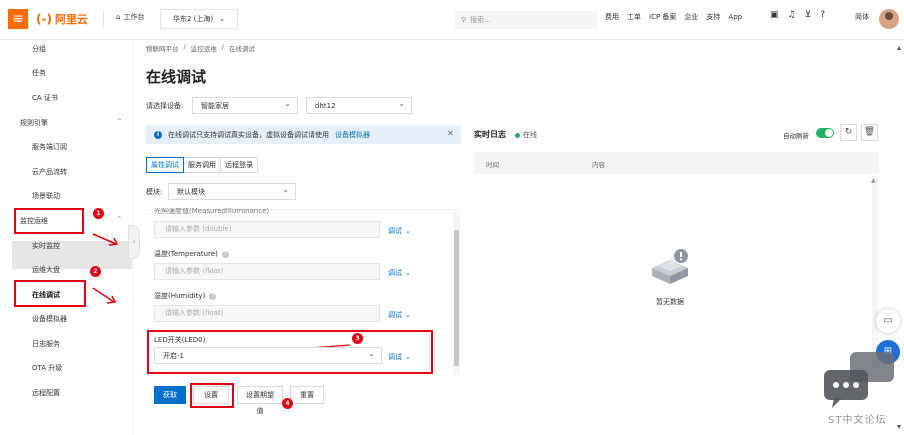 The height and width of the screenshot is (435, 904). What do you see at coordinates (50, 293) in the screenshot?
I see `annotation-box-online-debug` at bounding box center [50, 293].